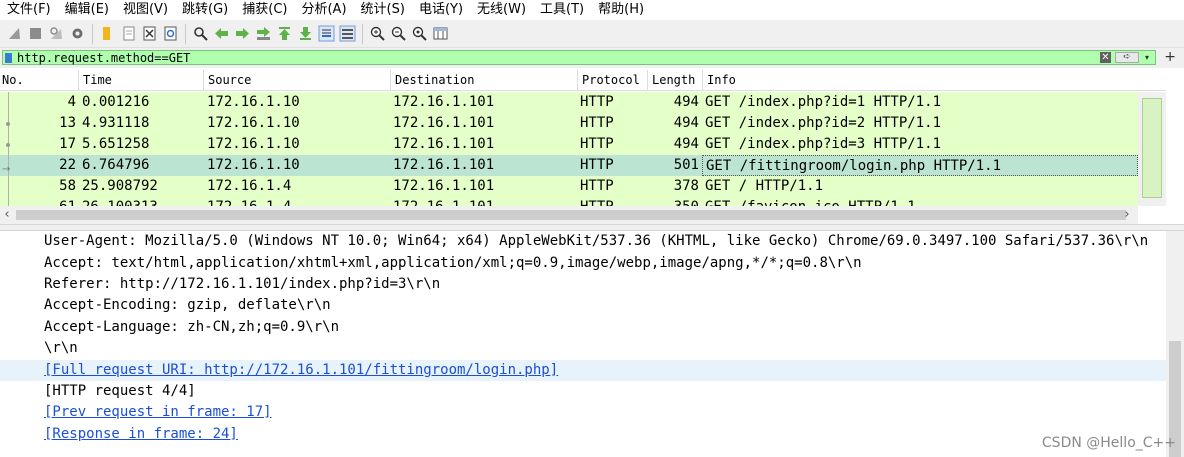  Describe the element at coordinates (120, 186) in the screenshot. I see `cell-time: 25.908792` at that location.